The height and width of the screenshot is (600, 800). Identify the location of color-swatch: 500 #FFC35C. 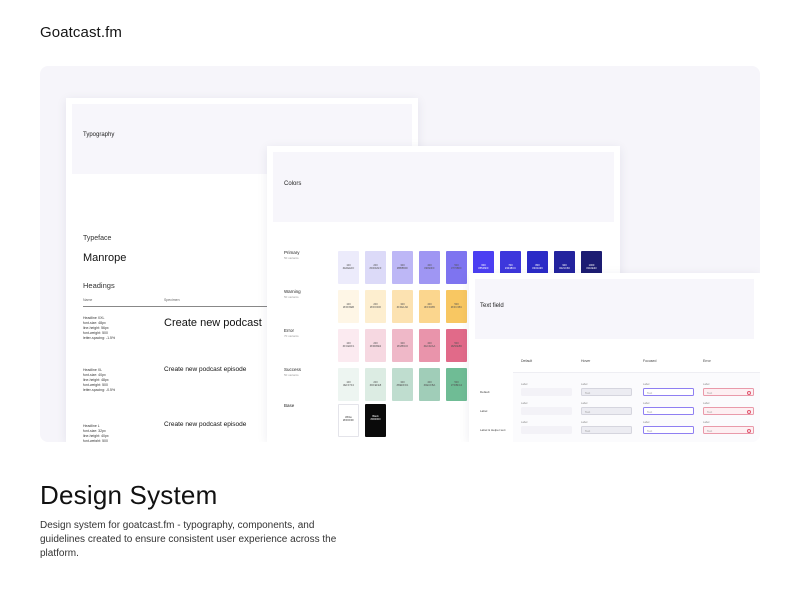
(456, 306).